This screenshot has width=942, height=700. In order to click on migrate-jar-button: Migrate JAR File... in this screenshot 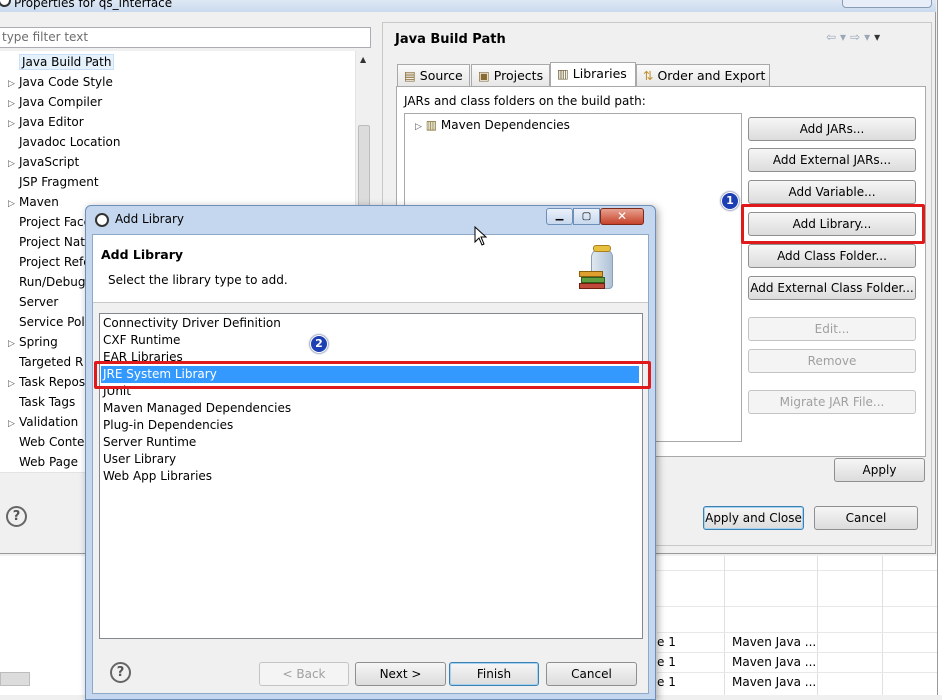, I will do `click(832, 402)`.